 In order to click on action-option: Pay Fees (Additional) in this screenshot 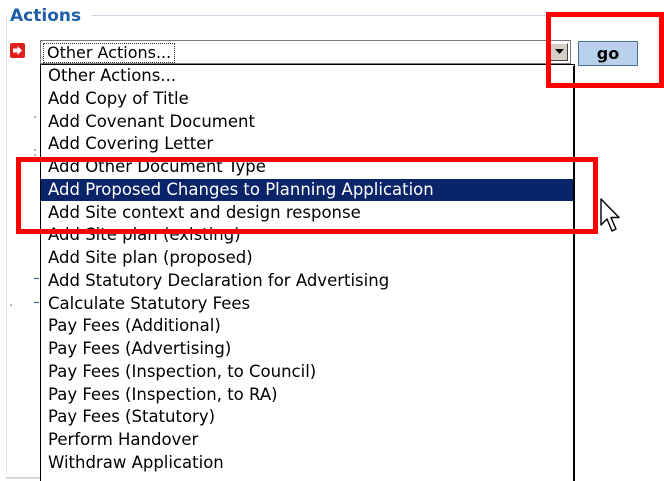, I will do `click(307, 326)`.